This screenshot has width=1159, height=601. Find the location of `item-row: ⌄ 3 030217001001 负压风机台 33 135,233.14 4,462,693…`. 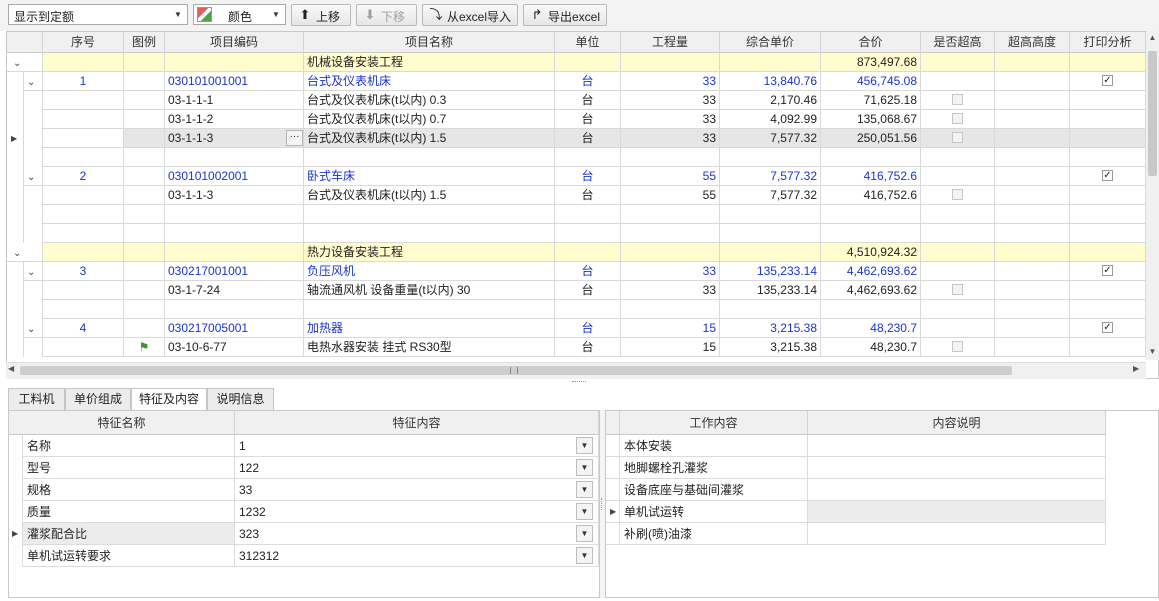

item-row: ⌄ 3 030217001001 负压风机台 33 135,233.14 4,462,693… is located at coordinates (576, 271).